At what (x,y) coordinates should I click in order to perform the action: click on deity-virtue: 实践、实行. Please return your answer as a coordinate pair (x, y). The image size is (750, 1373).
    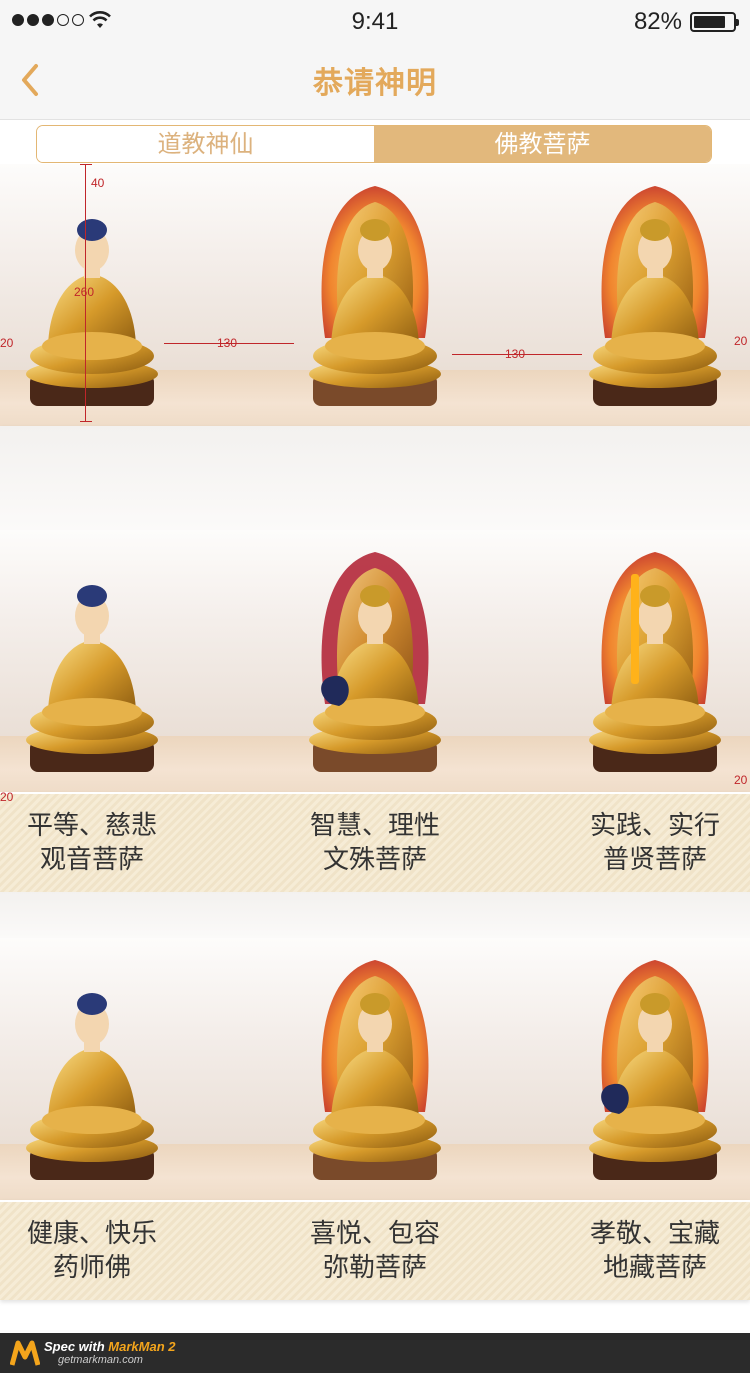
    Looking at the image, I should click on (654, 826).